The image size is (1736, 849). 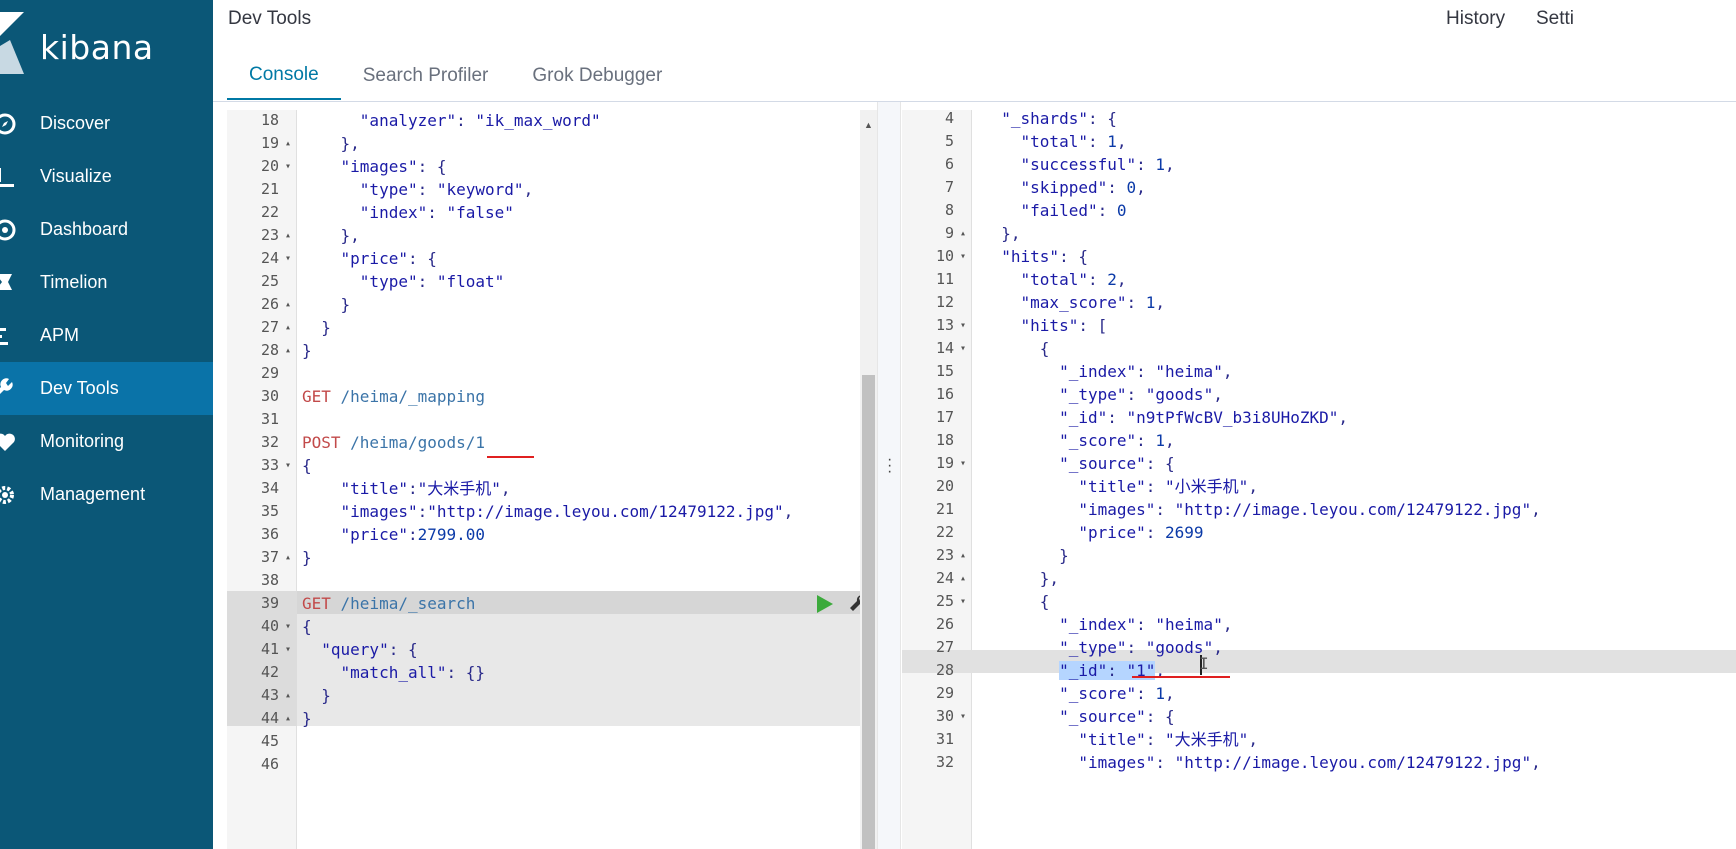 What do you see at coordinates (408, 212) in the screenshot?
I see `code-line: "index": "false"` at bounding box center [408, 212].